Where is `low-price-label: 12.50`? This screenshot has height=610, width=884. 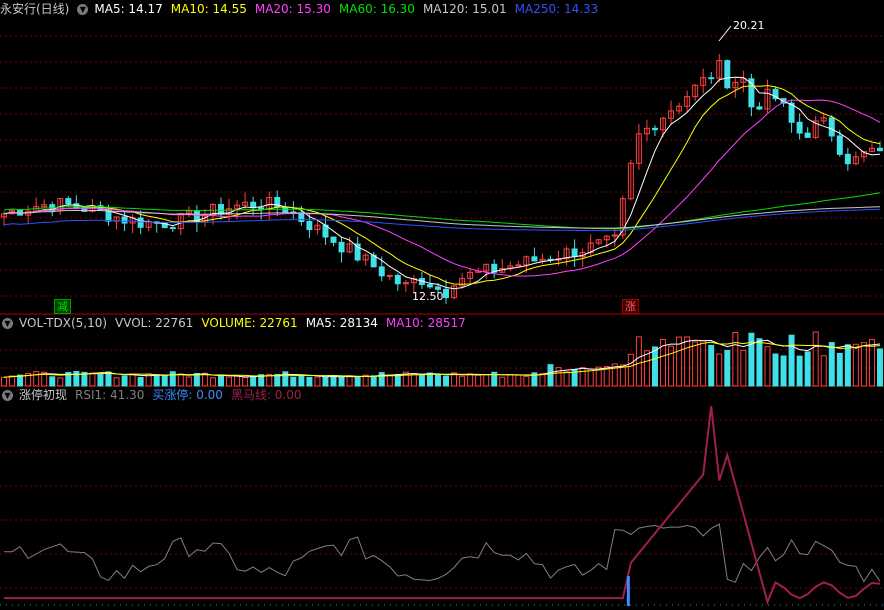
low-price-label: 12.50 is located at coordinates (428, 296).